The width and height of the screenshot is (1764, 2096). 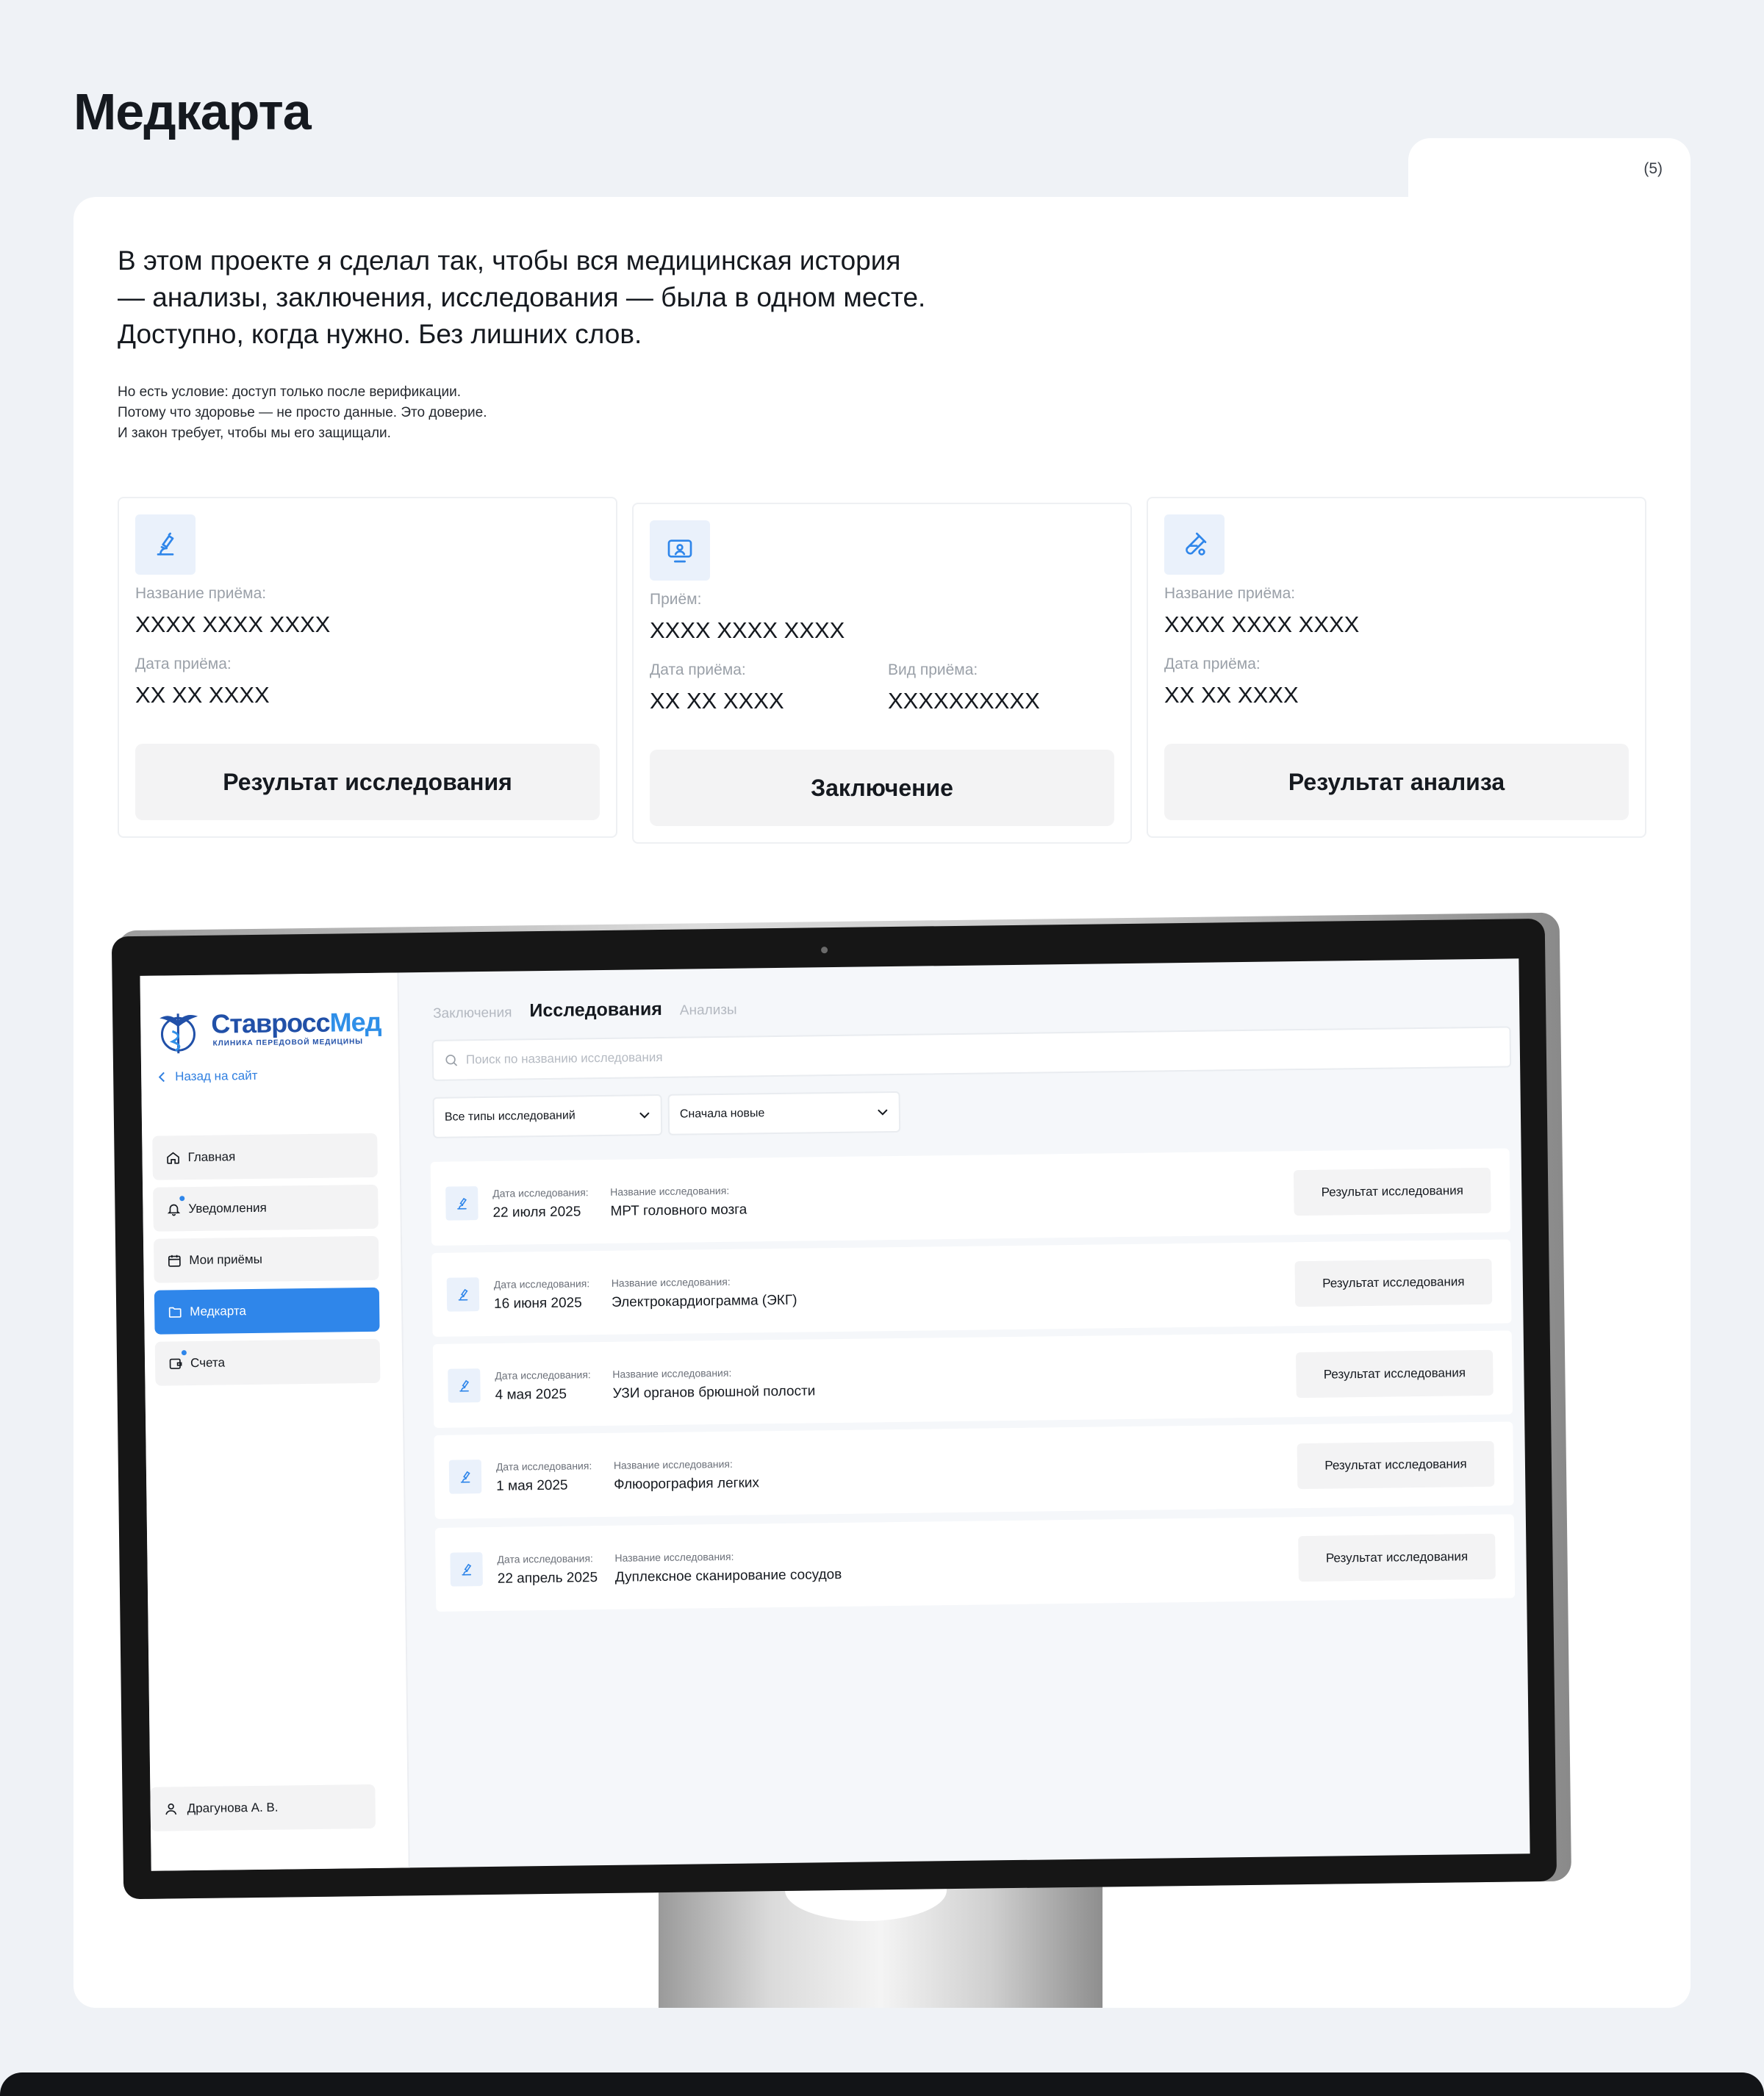 I want to click on wallet-icon, so click(x=175, y=1363).